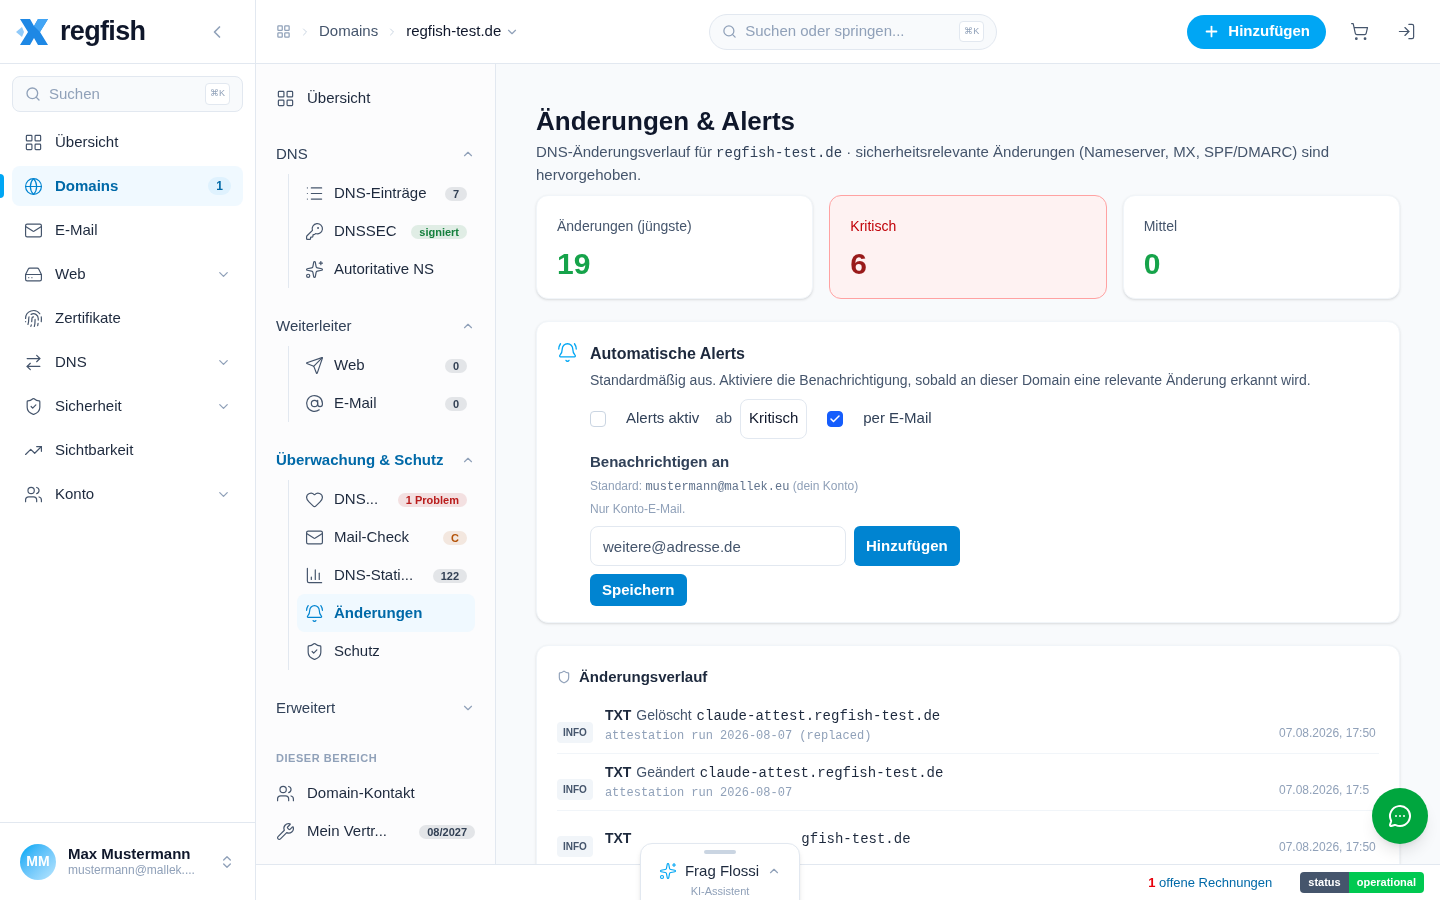  Describe the element at coordinates (127, 274) in the screenshot. I see `sidebar-item: Web` at that location.